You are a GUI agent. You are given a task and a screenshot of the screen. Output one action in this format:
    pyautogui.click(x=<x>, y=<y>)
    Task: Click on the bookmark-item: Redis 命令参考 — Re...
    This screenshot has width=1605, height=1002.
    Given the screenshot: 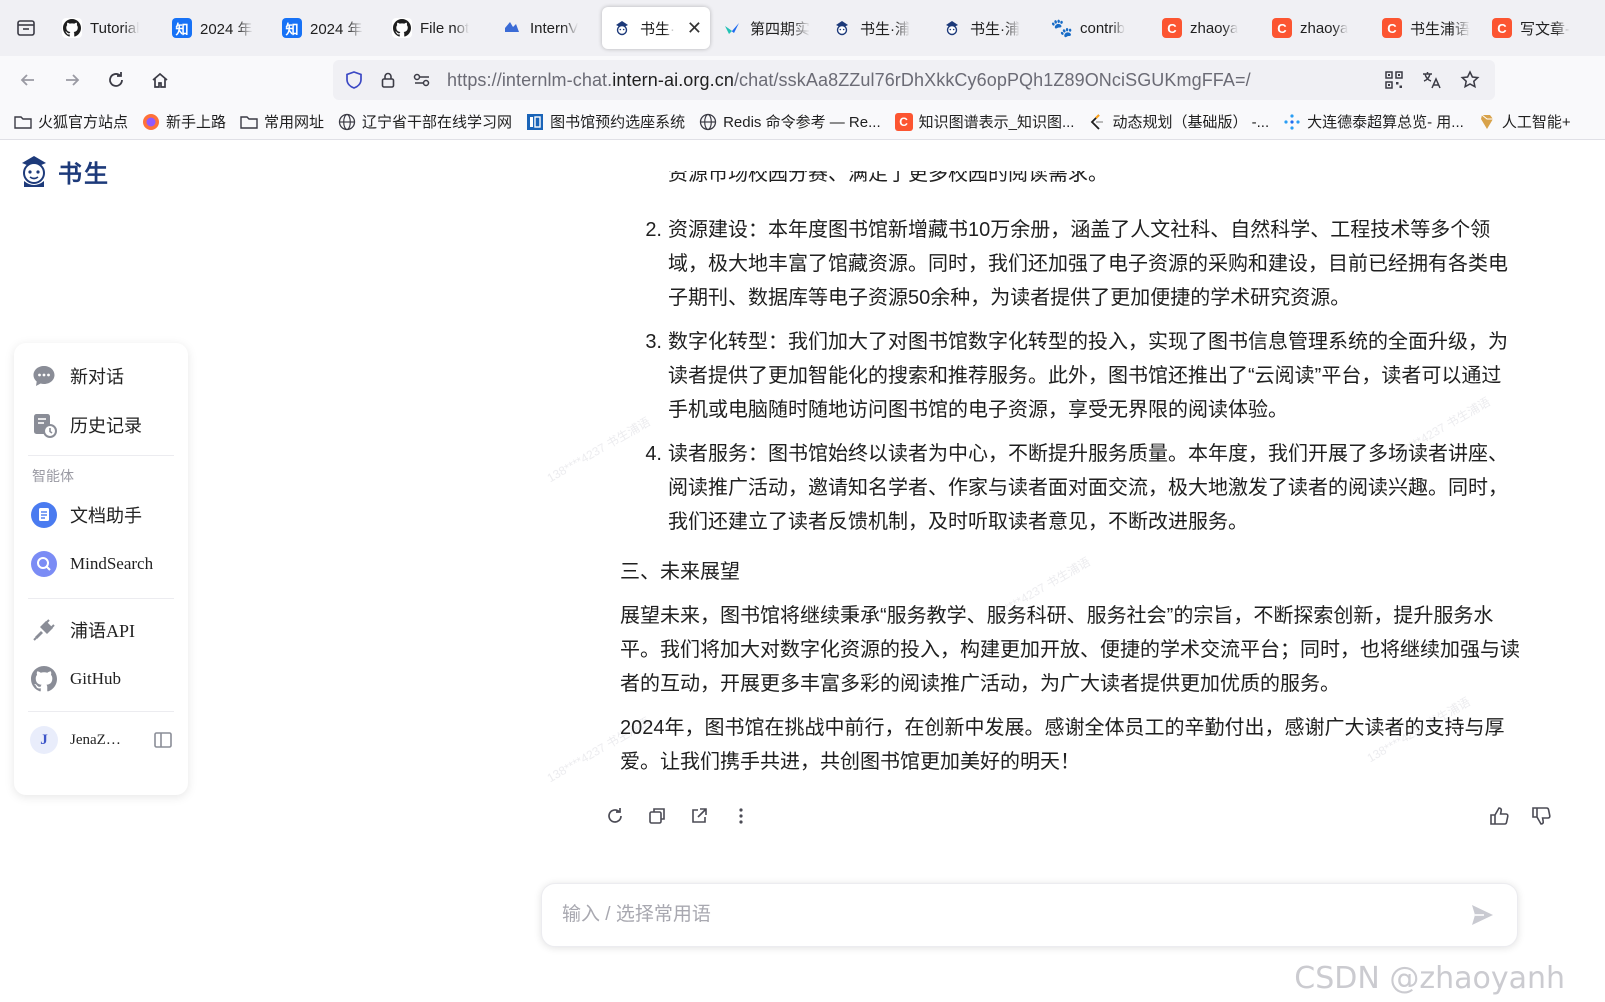 What is the action you would take?
    pyautogui.click(x=790, y=121)
    